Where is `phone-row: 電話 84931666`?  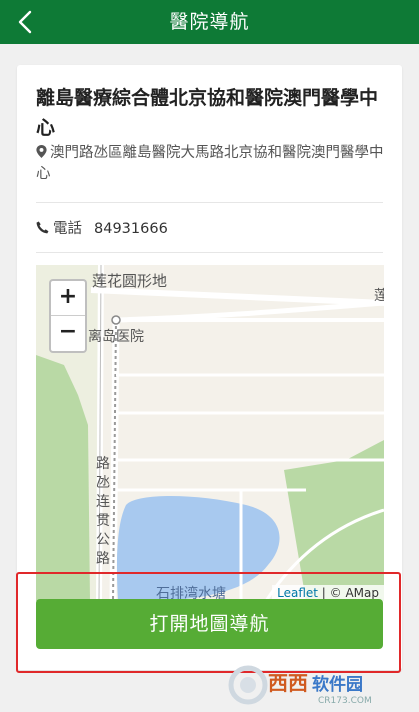 phone-row: 電話 84931666 is located at coordinates (102, 229).